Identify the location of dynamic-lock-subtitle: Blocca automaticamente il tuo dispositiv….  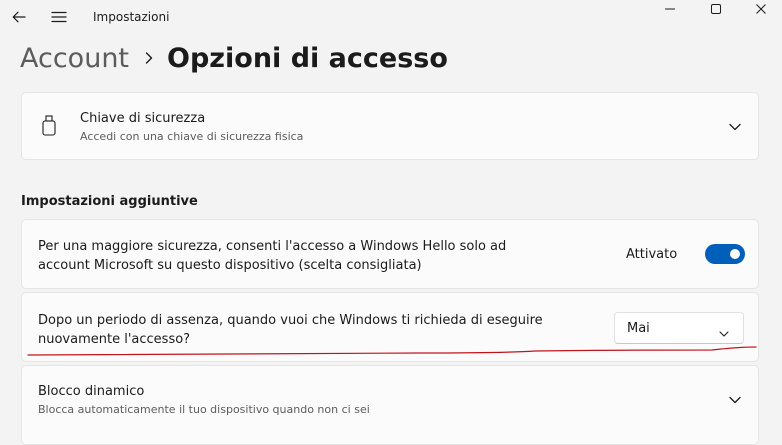
(204, 409).